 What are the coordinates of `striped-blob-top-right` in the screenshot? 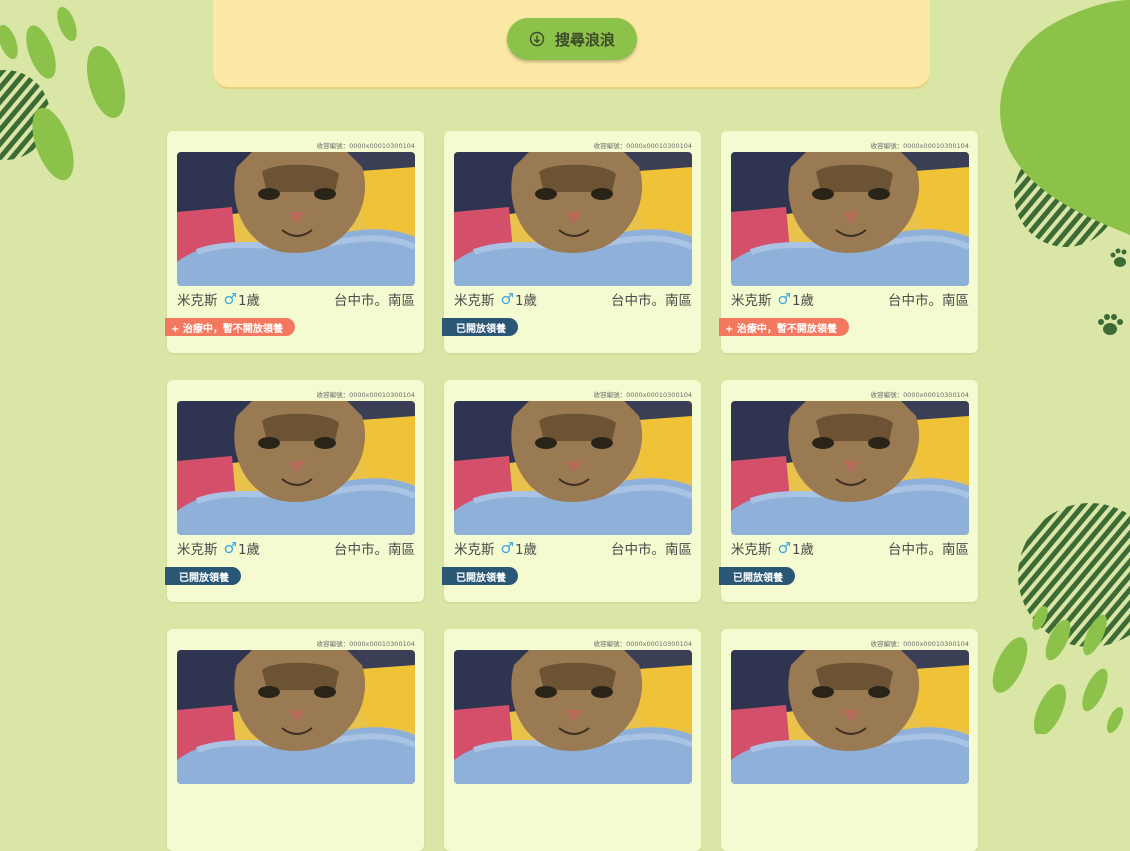 It's located at (1066, 195).